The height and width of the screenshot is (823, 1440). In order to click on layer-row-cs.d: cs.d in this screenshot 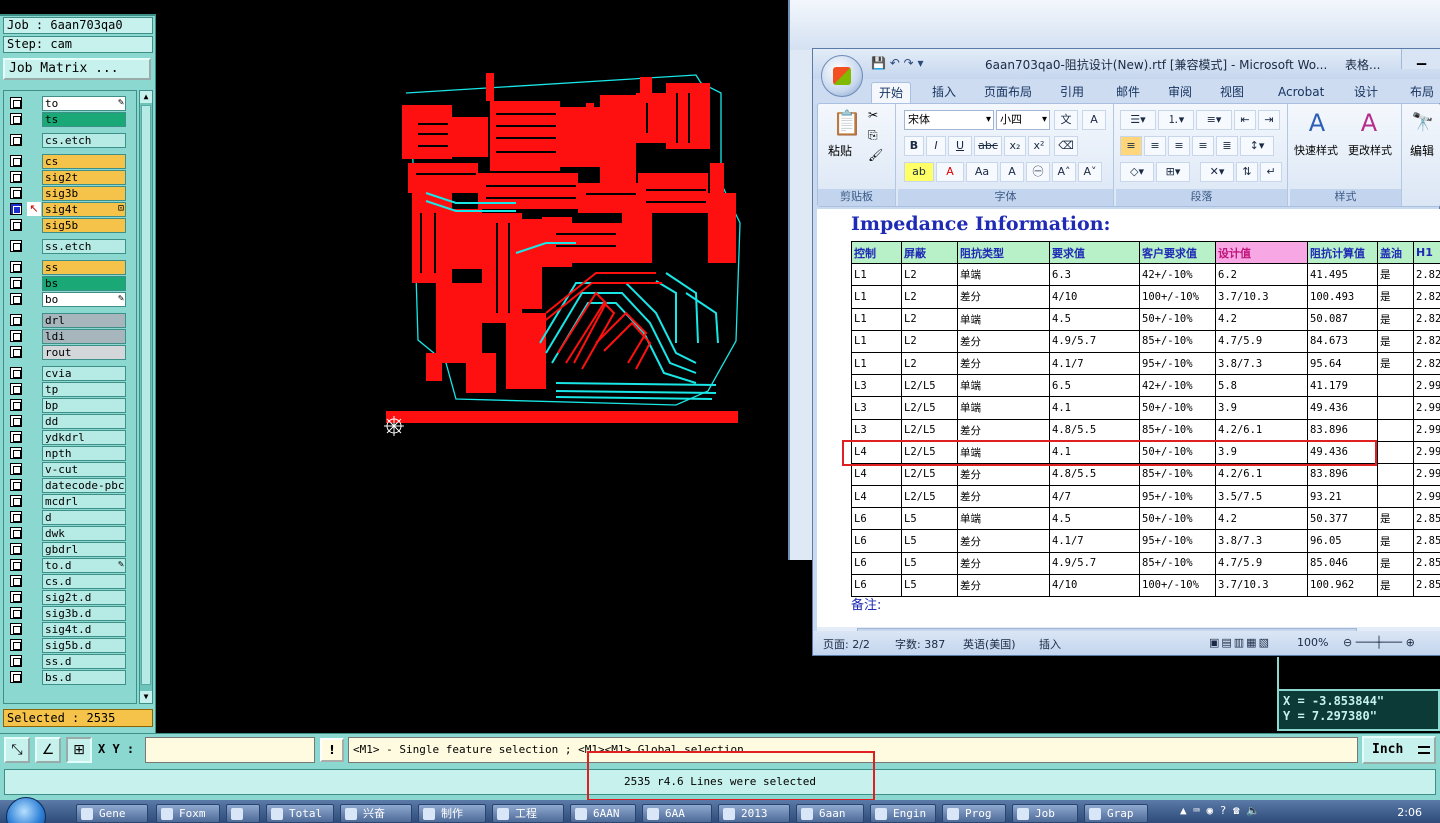, I will do `click(70, 581)`.